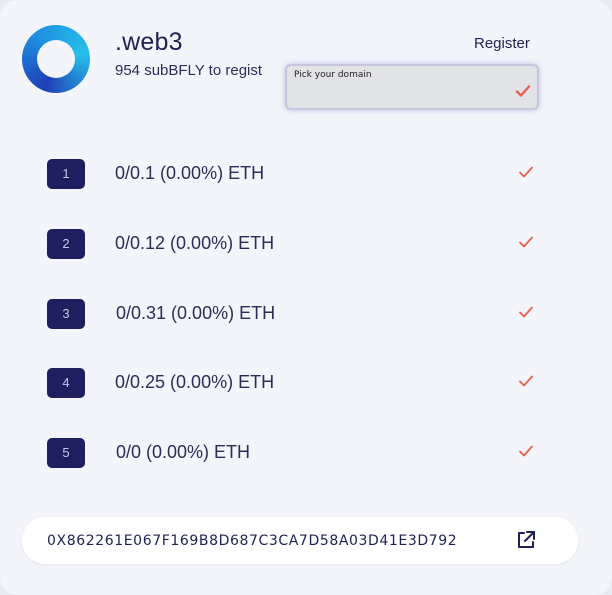 This screenshot has height=595, width=612. Describe the element at coordinates (306, 316) in the screenshot. I see `tier-row: 3 0/0.31 (0.00%) ETH` at that location.